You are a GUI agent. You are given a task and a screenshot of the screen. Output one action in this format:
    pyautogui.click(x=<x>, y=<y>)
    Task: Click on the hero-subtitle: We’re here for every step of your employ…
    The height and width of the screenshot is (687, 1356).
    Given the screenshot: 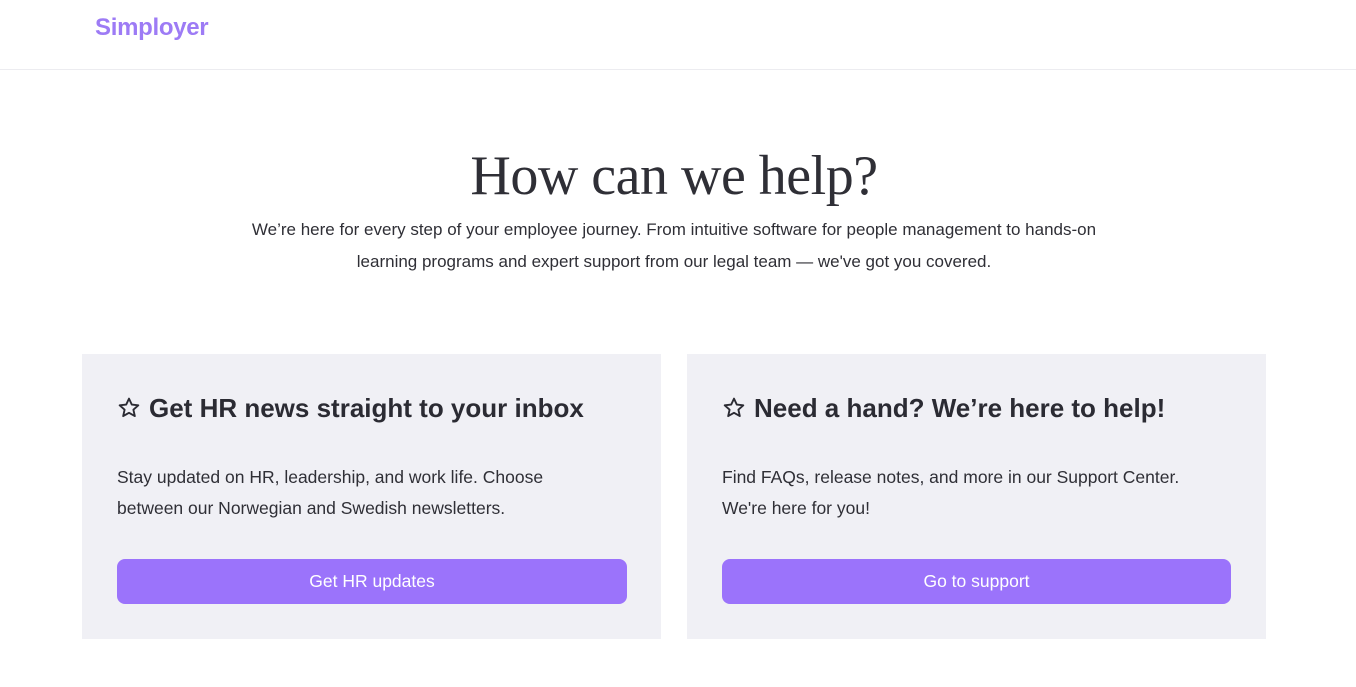 What is the action you would take?
    pyautogui.click(x=674, y=246)
    